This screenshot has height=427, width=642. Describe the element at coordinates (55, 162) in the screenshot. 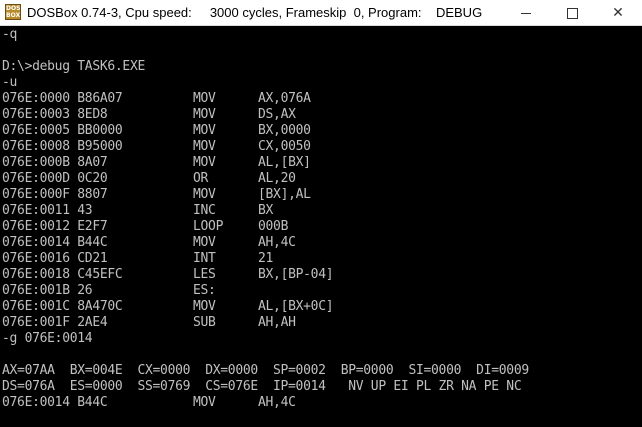

I see `disasm-address: 076E:000B 8A07` at that location.